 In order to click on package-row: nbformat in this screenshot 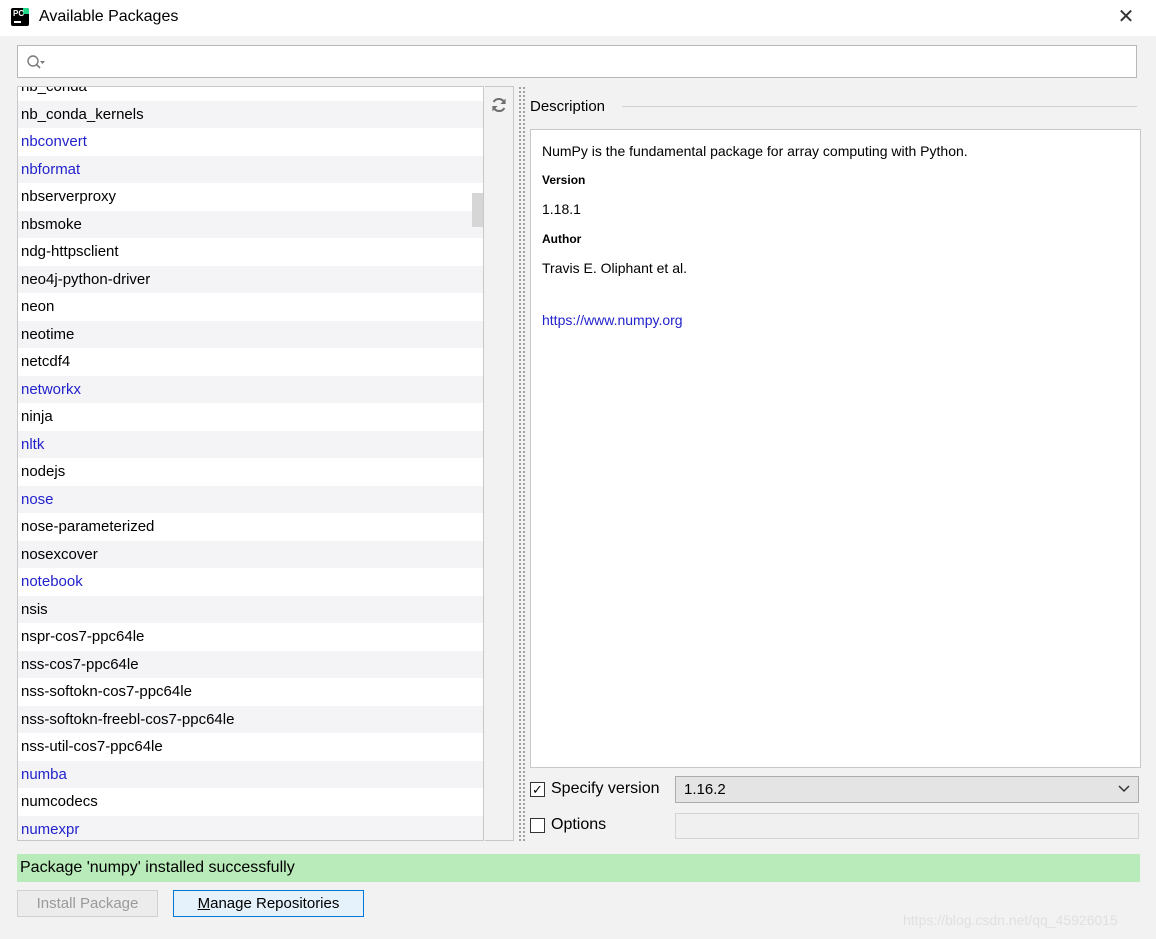, I will do `click(250, 169)`.